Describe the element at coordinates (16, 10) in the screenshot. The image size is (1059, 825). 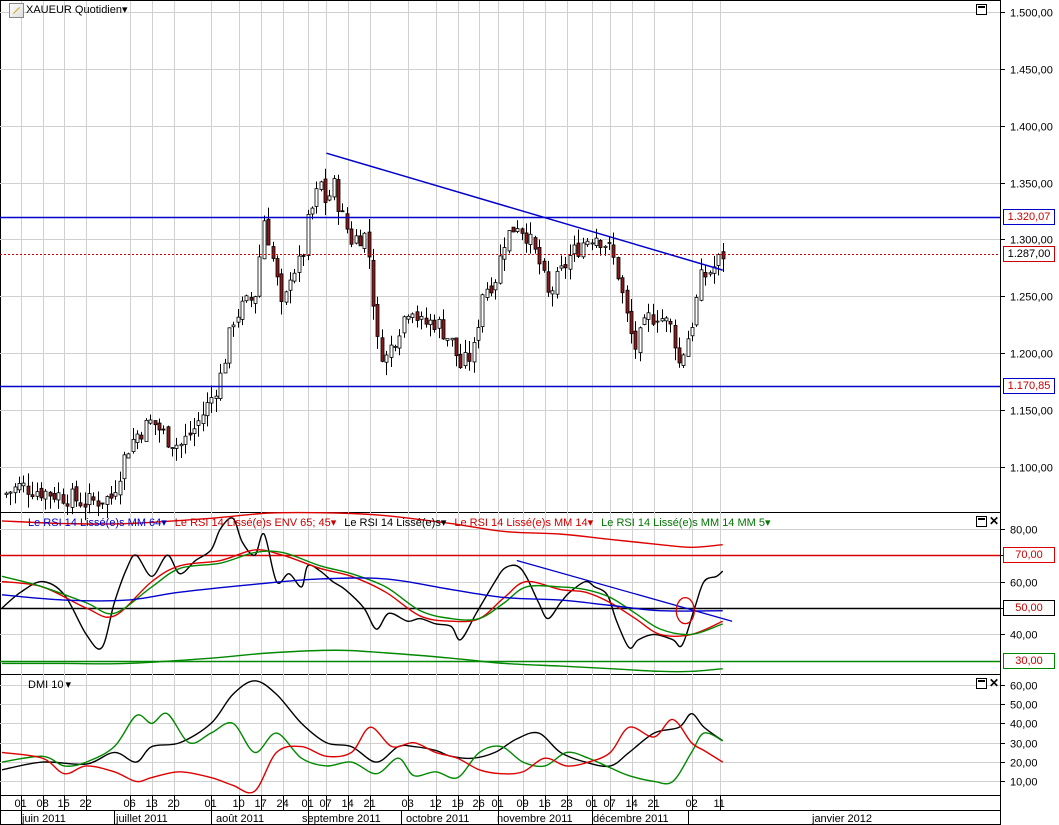
I see `chart-app-icon` at that location.